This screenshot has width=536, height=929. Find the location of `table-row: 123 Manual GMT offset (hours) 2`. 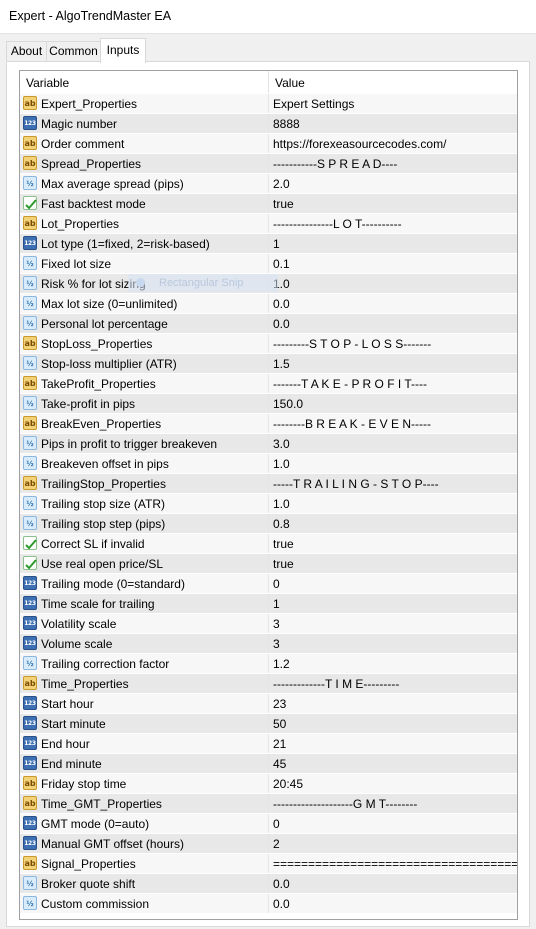

table-row: 123 Manual GMT offset (hours) 2 is located at coordinates (268, 843).